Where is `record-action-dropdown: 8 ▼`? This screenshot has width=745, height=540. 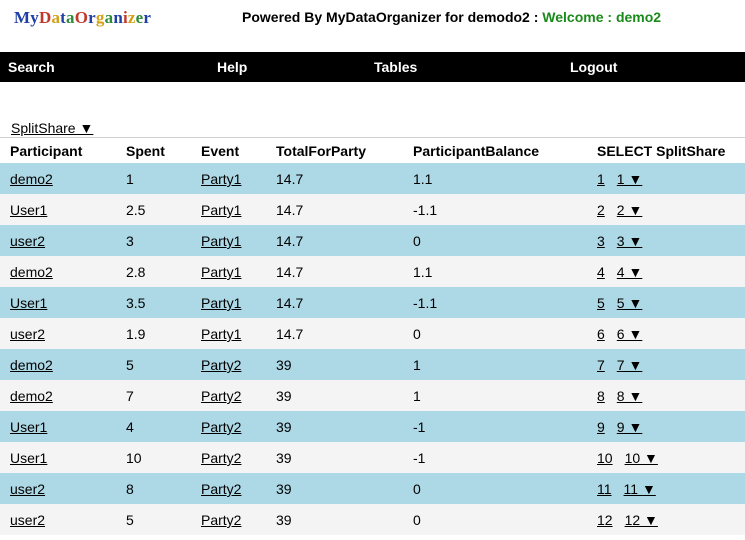
record-action-dropdown: 8 ▼ is located at coordinates (630, 396).